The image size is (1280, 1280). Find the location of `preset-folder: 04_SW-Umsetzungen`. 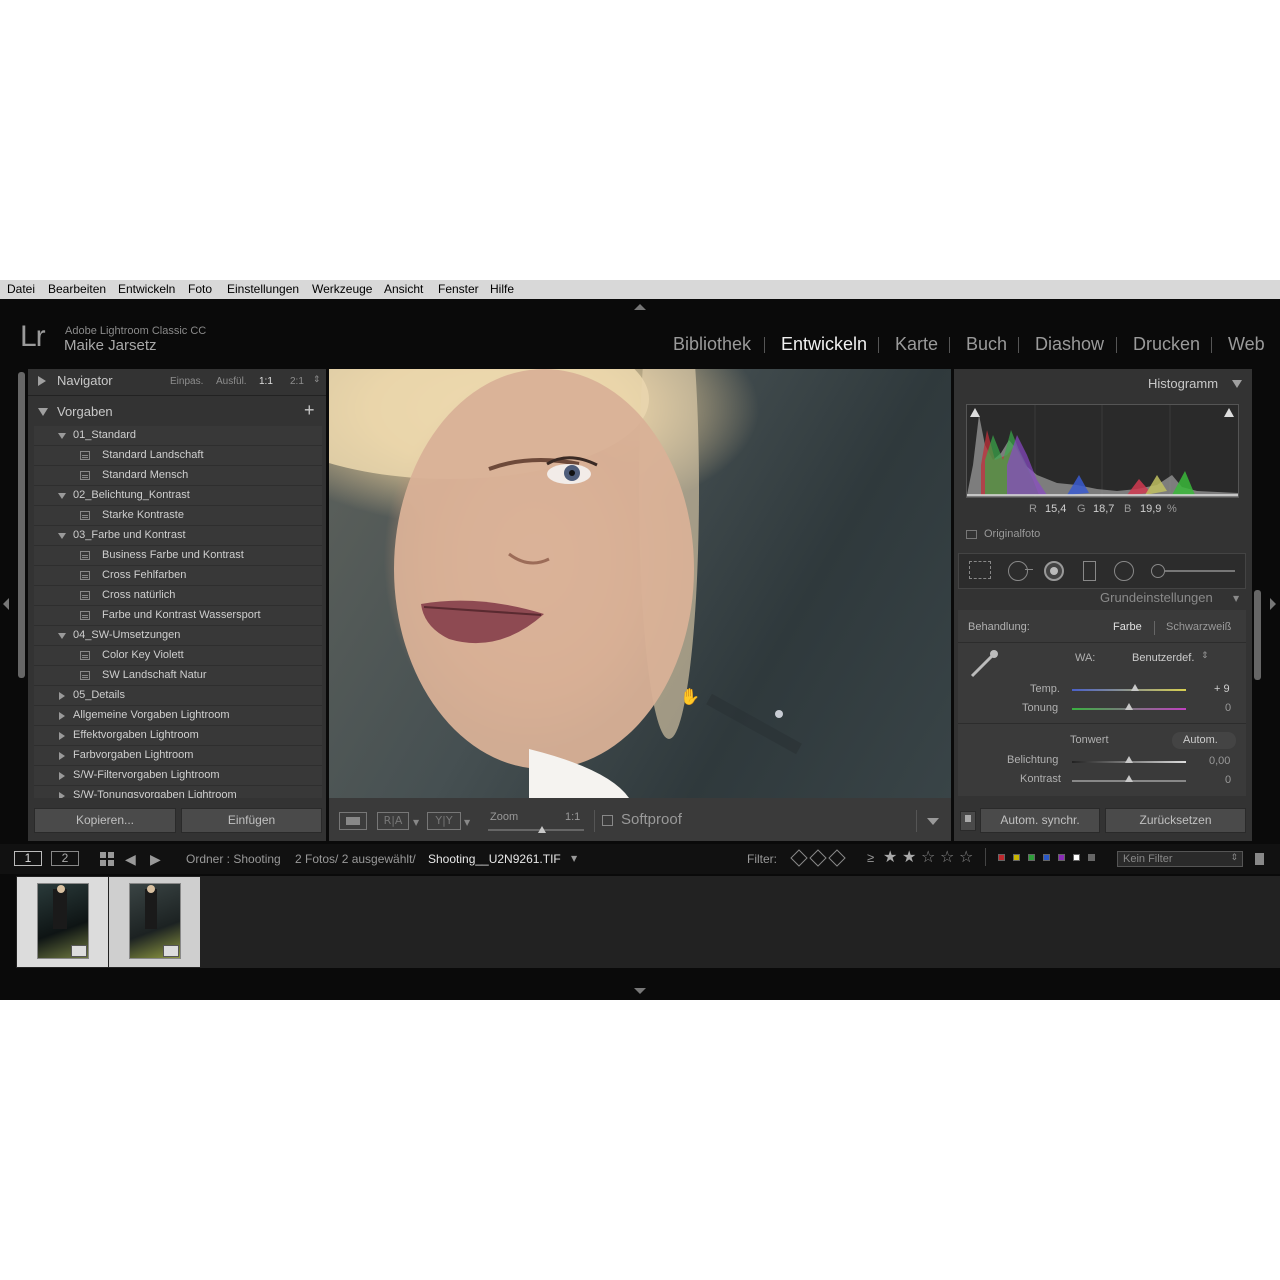

preset-folder: 04_SW-Umsetzungen is located at coordinates (178, 636).